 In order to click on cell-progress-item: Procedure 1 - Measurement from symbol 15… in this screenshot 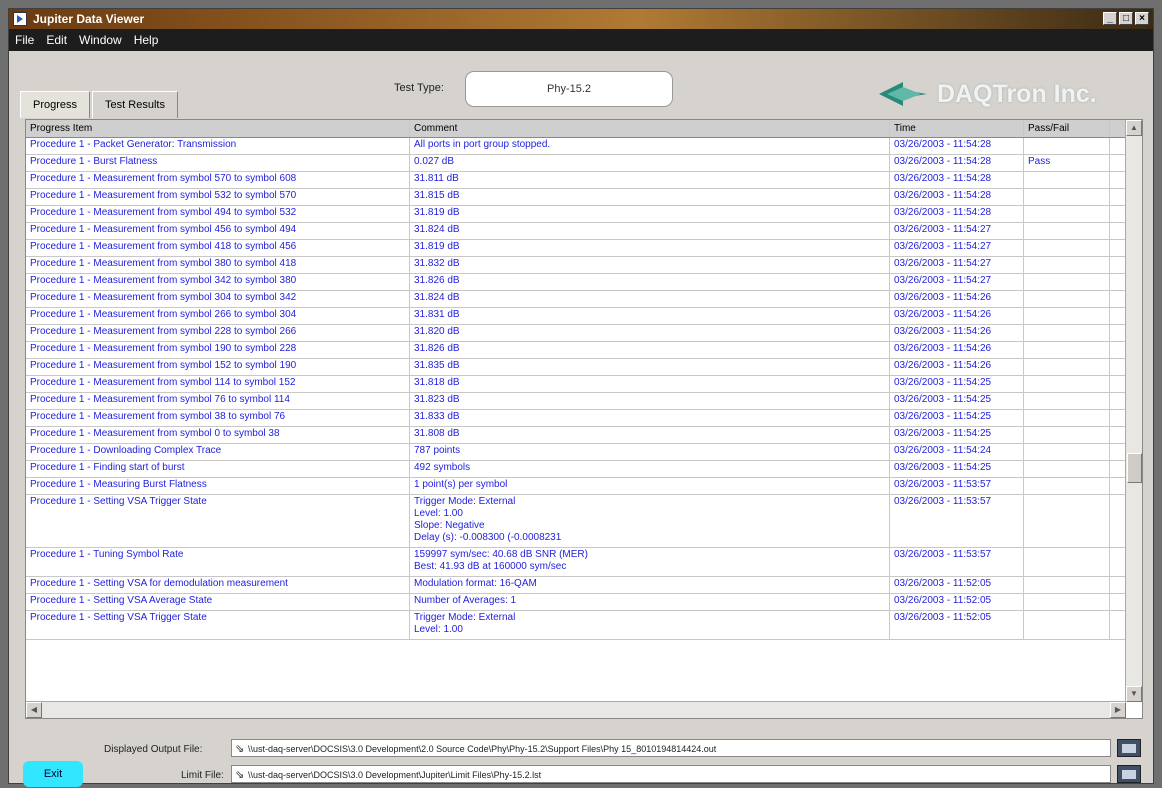, I will do `click(218, 367)`.